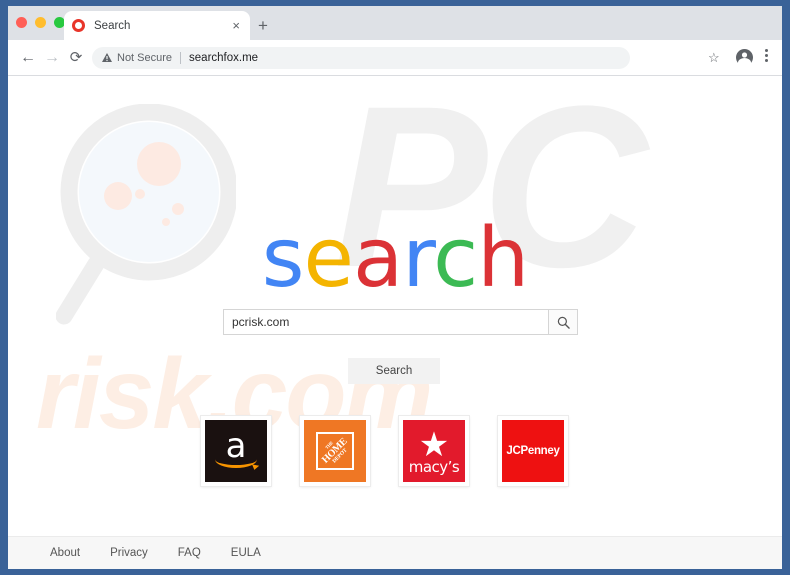  I want to click on browser-tab-search: Search ×, so click(157, 25).